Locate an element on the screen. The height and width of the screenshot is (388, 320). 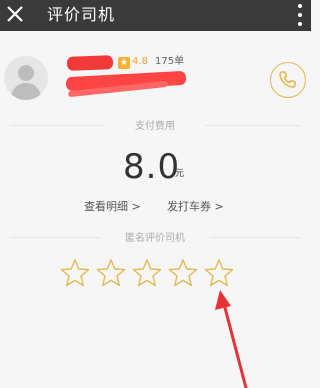
star-rating is located at coordinates (147, 273).